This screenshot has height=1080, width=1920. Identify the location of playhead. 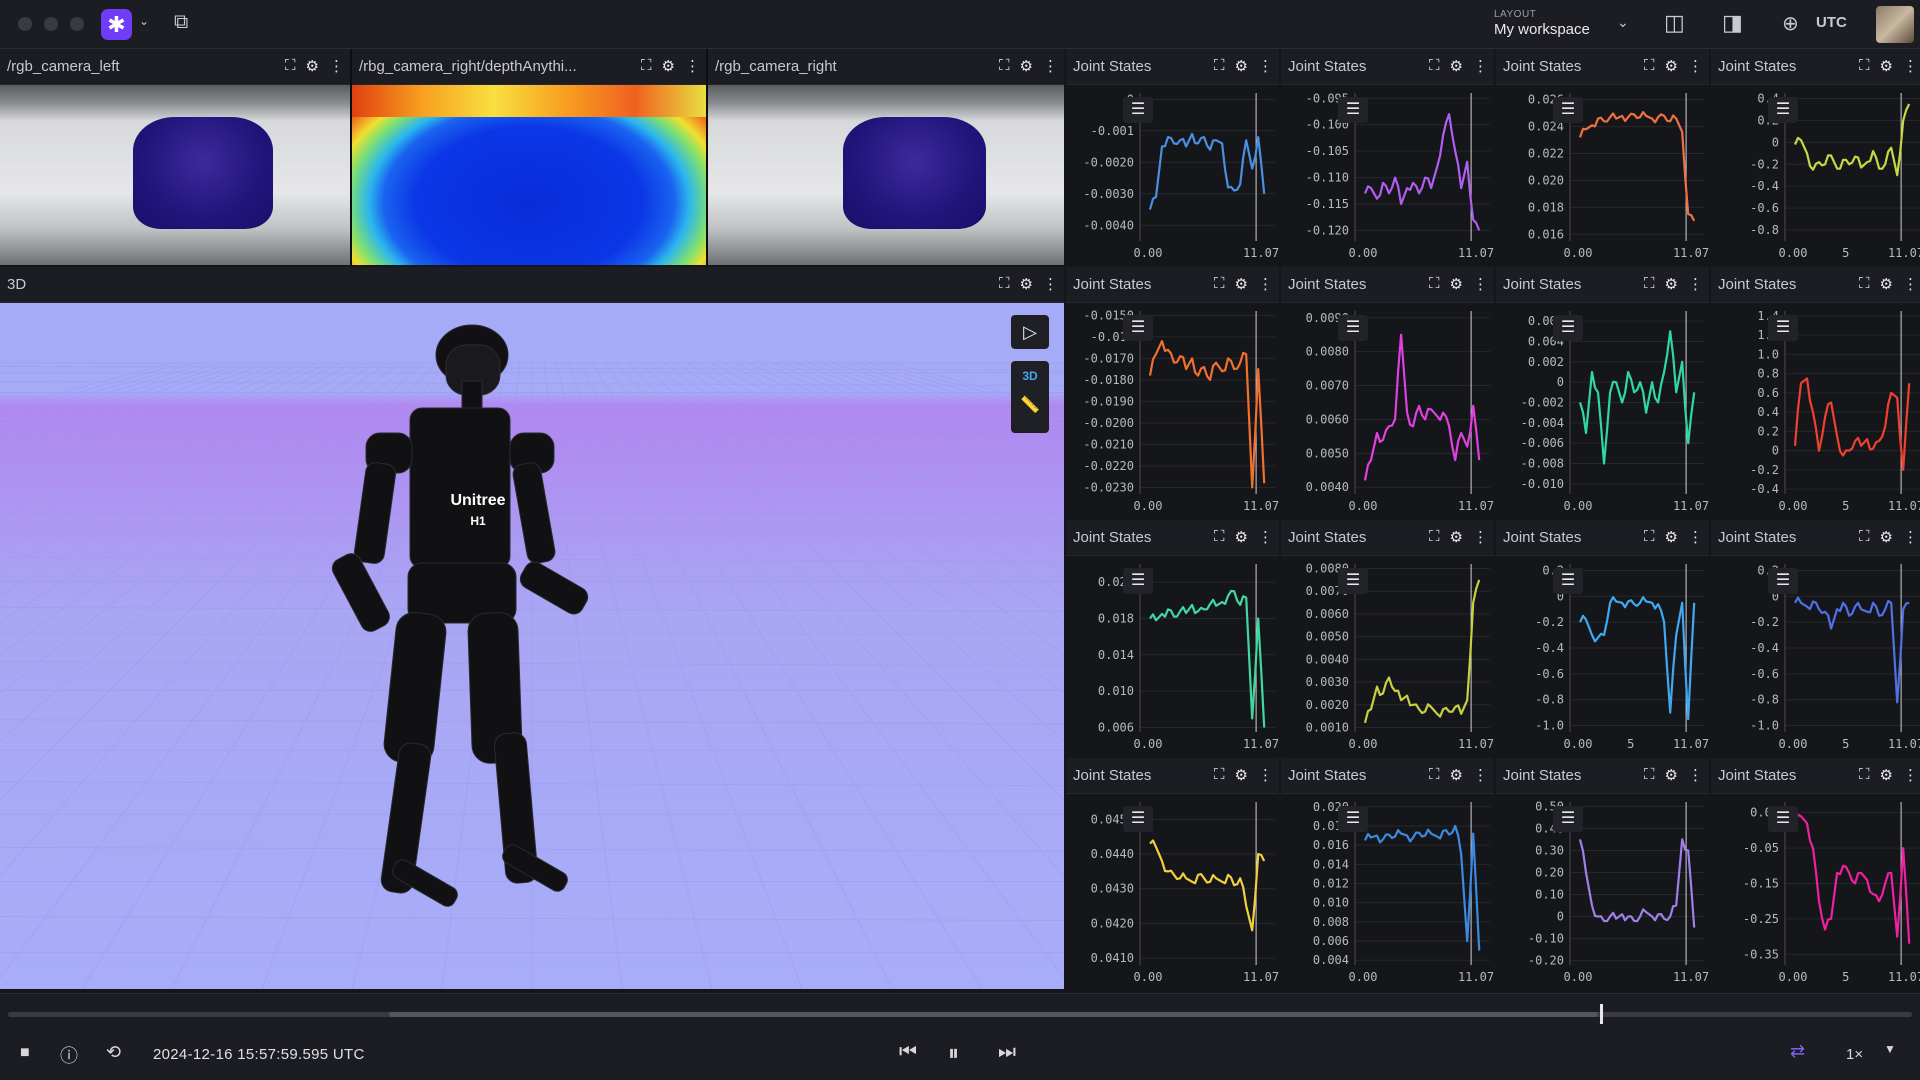
(1601, 1014).